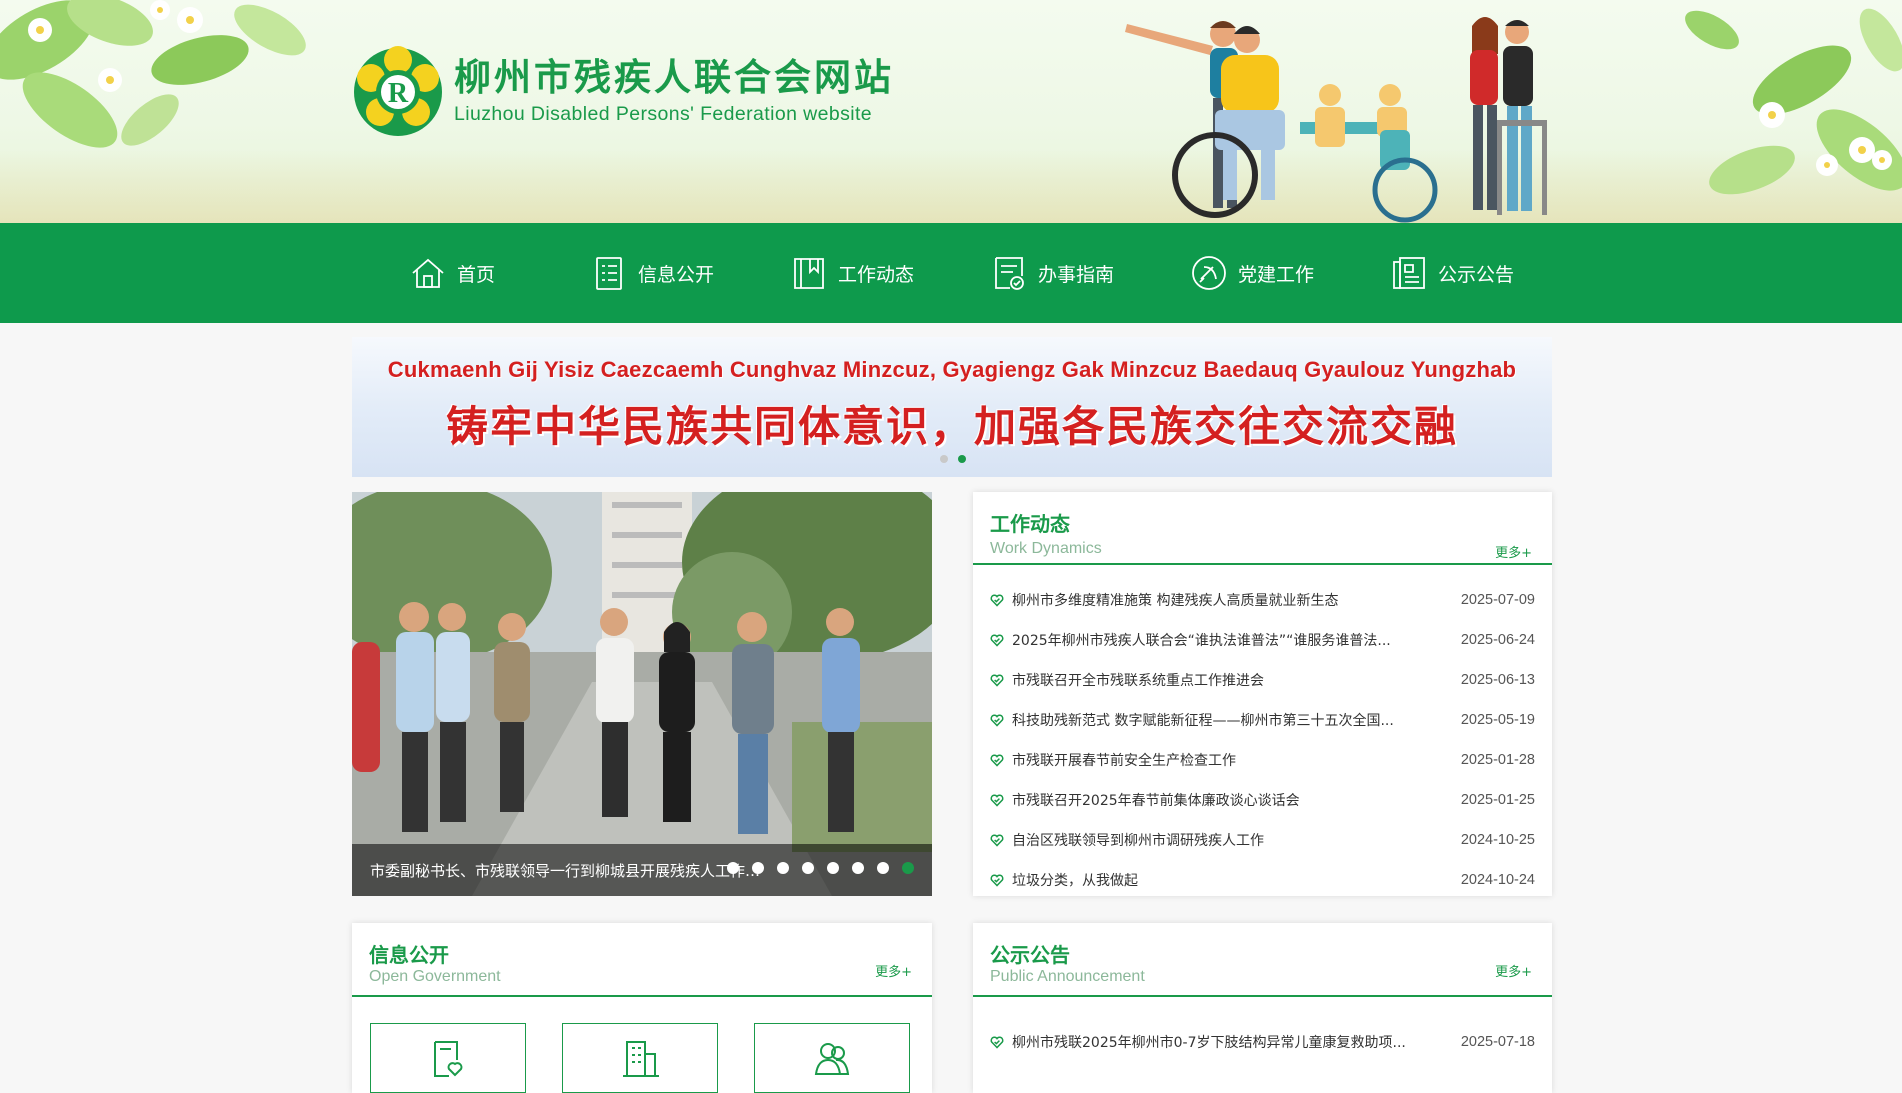 Image resolution: width=1902 pixels, height=1093 pixels. I want to click on list-item-title: 自治区残联领导到柳州市调研残疾人工作, so click(1236, 840).